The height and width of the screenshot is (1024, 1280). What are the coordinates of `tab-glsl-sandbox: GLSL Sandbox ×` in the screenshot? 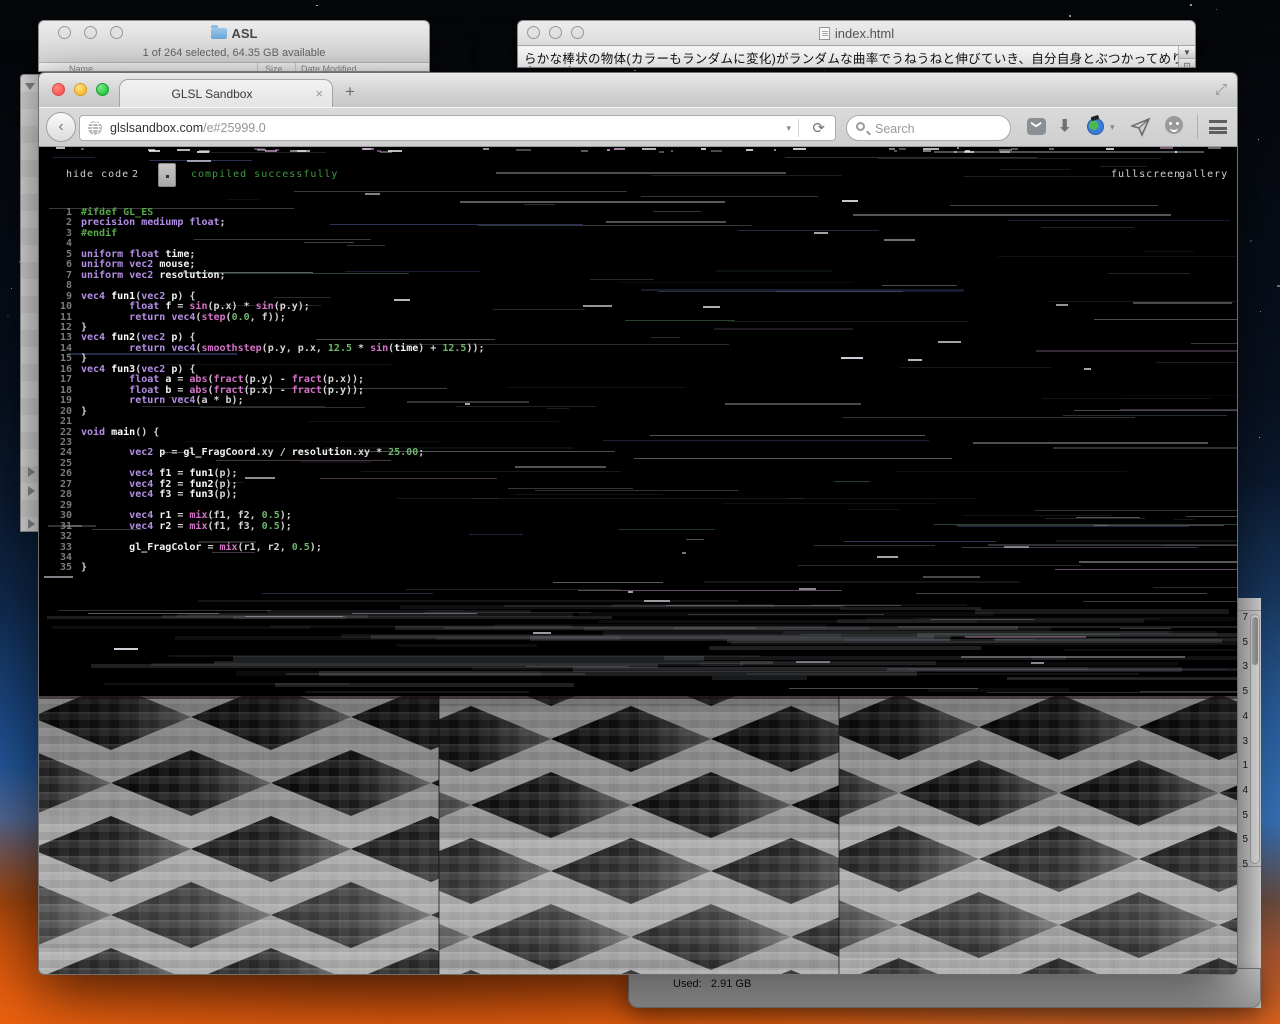 It's located at (226, 93).